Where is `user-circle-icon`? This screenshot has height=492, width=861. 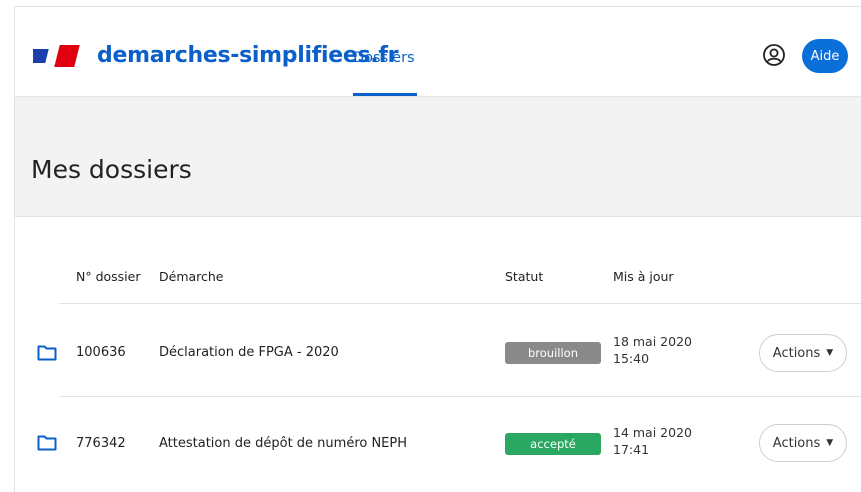
user-circle-icon is located at coordinates (774, 55).